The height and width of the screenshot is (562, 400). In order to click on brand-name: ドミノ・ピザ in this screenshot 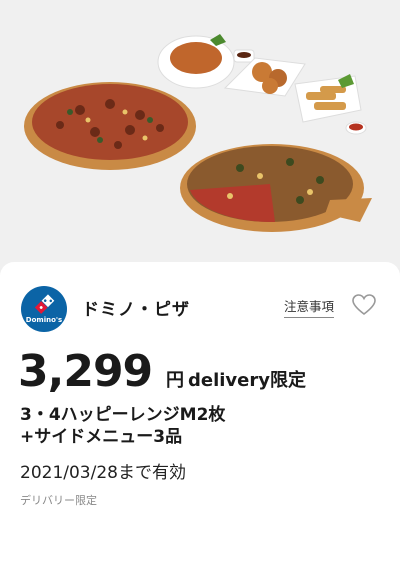, I will do `click(136, 310)`.